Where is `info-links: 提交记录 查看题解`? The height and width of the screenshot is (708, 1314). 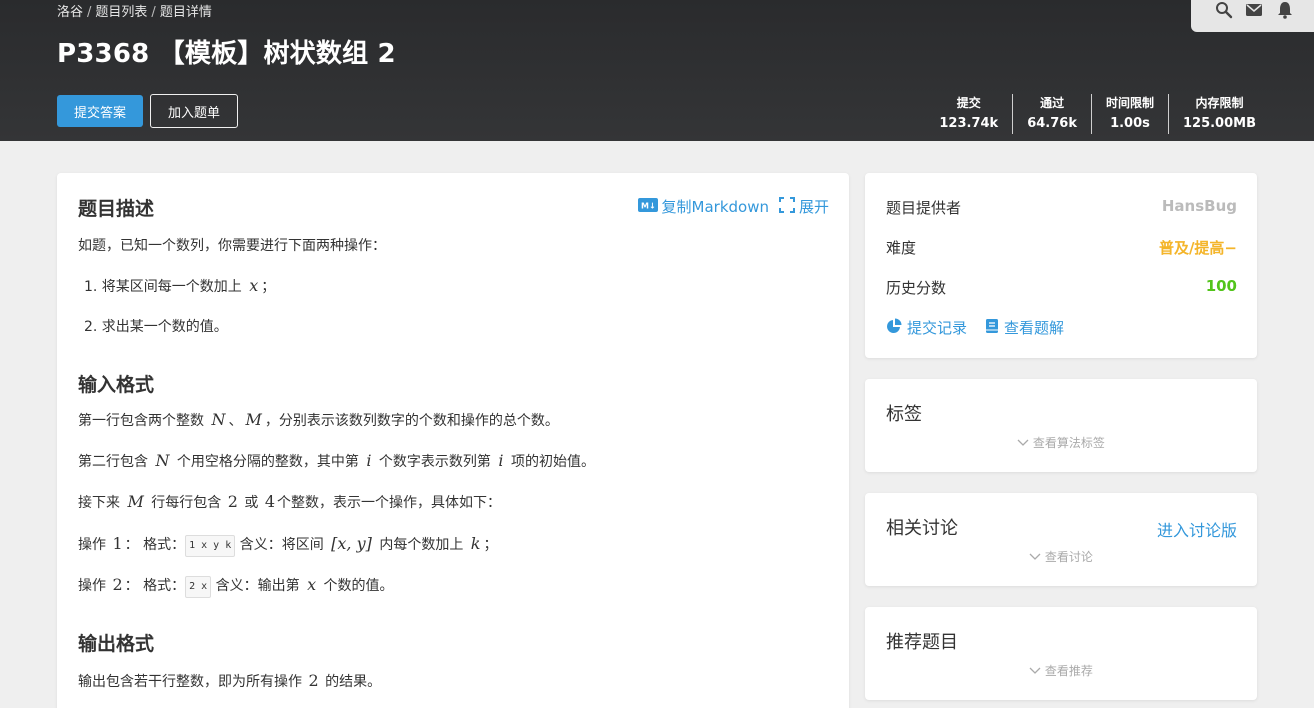
info-links: 提交记录 查看题解 is located at coordinates (975, 327).